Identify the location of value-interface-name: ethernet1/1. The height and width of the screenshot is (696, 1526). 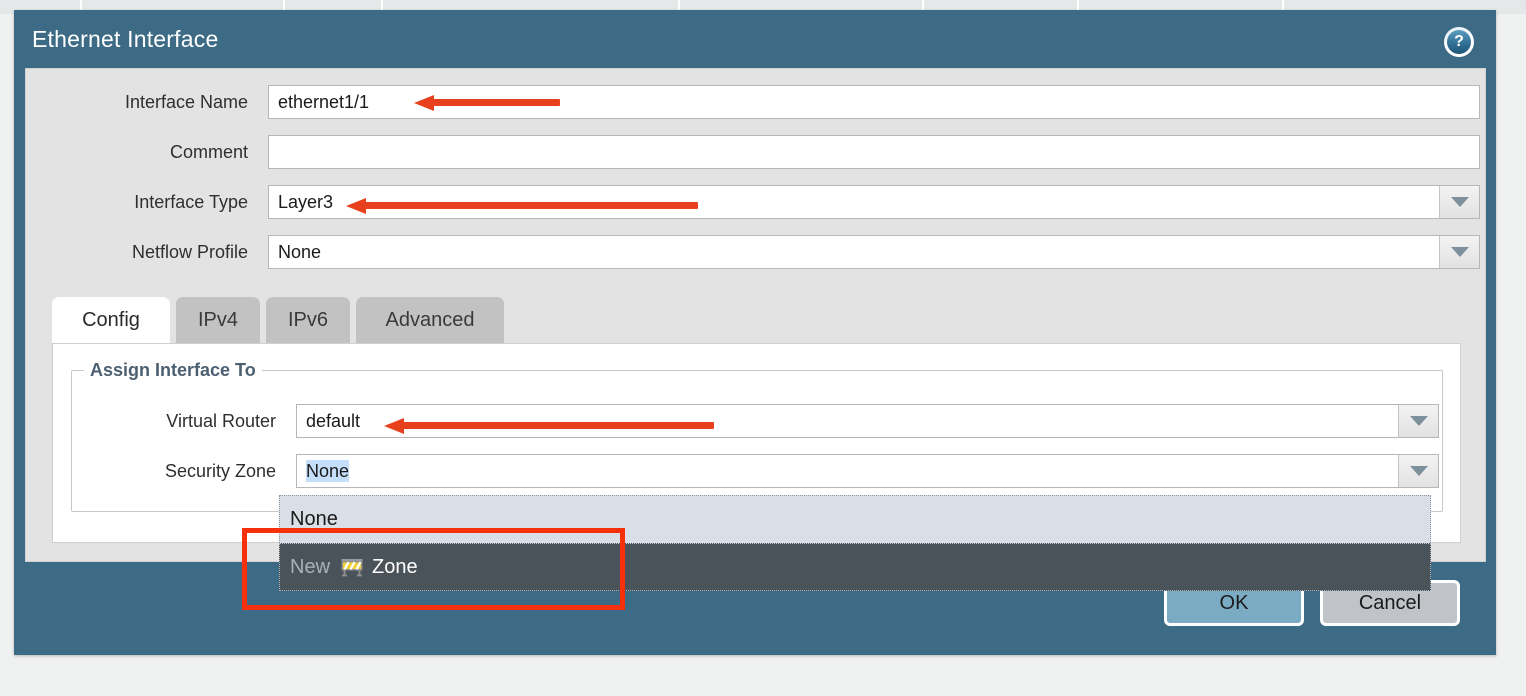
(324, 101).